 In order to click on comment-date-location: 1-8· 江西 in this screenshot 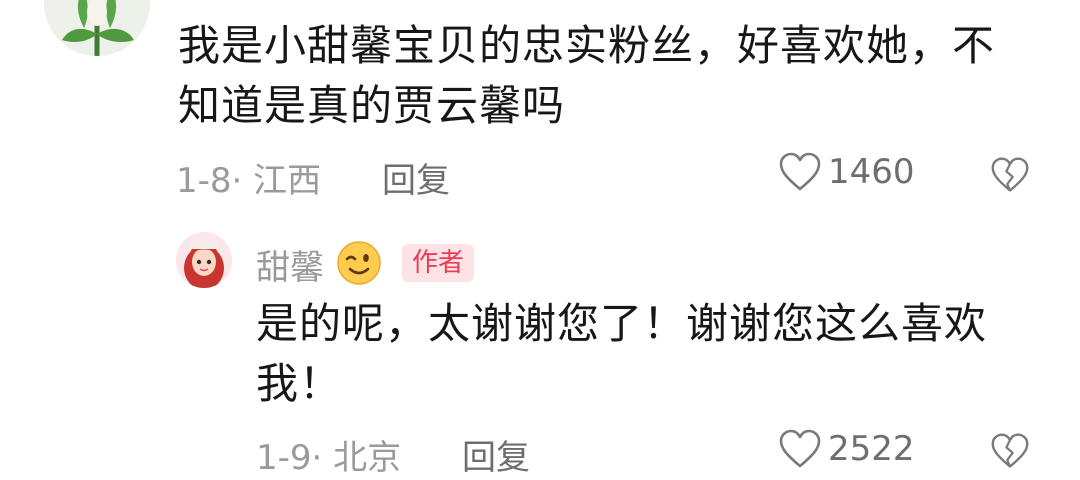, I will do `click(249, 181)`.